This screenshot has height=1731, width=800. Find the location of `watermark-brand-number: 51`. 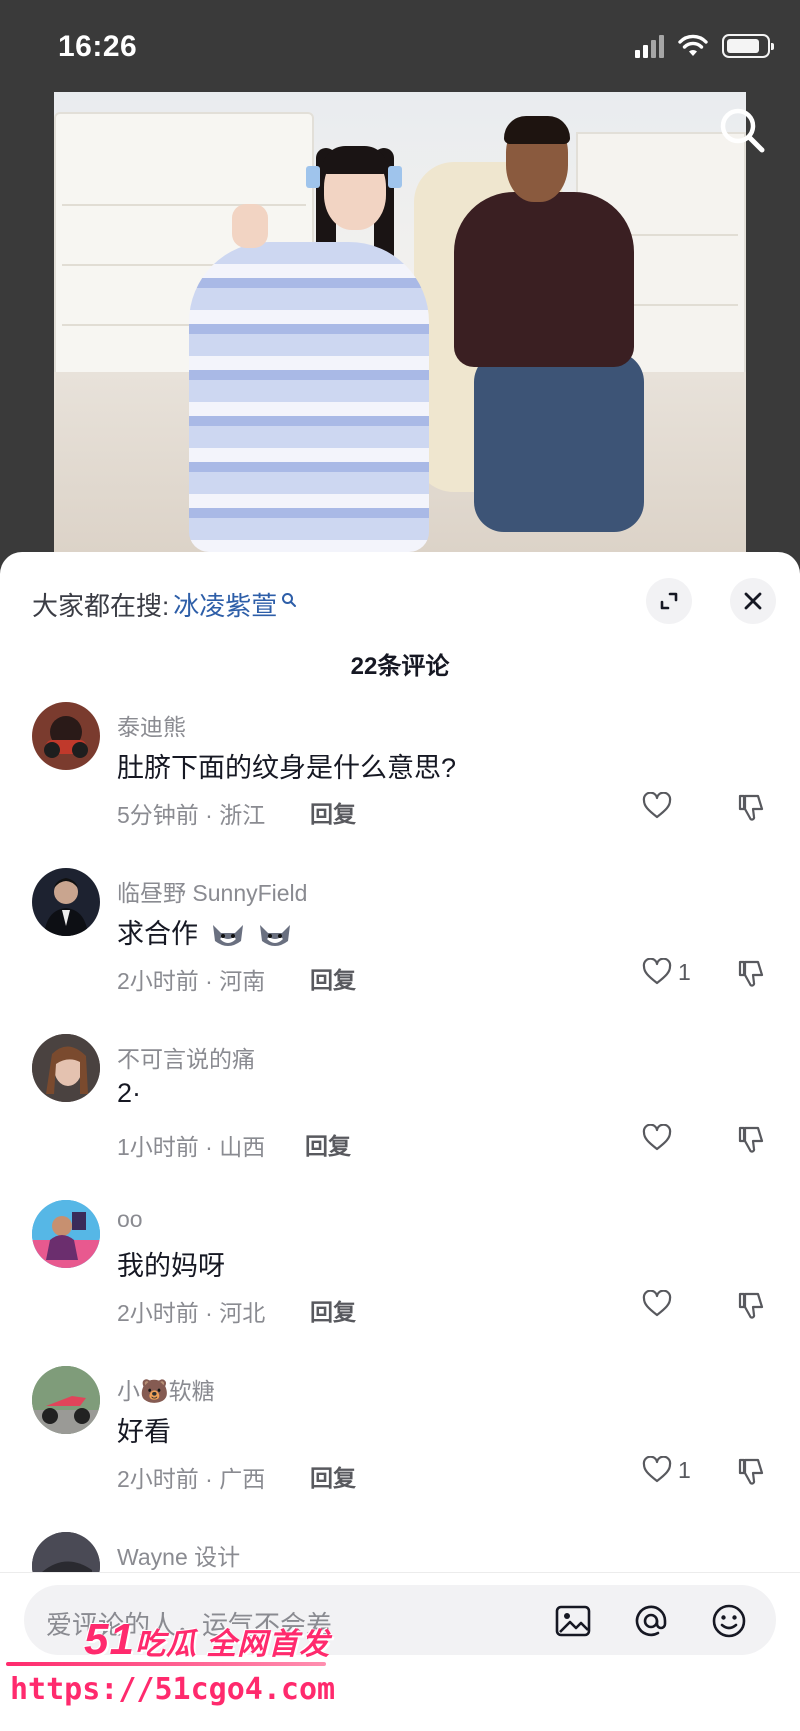

watermark-brand-number: 51 is located at coordinates (109, 1639).